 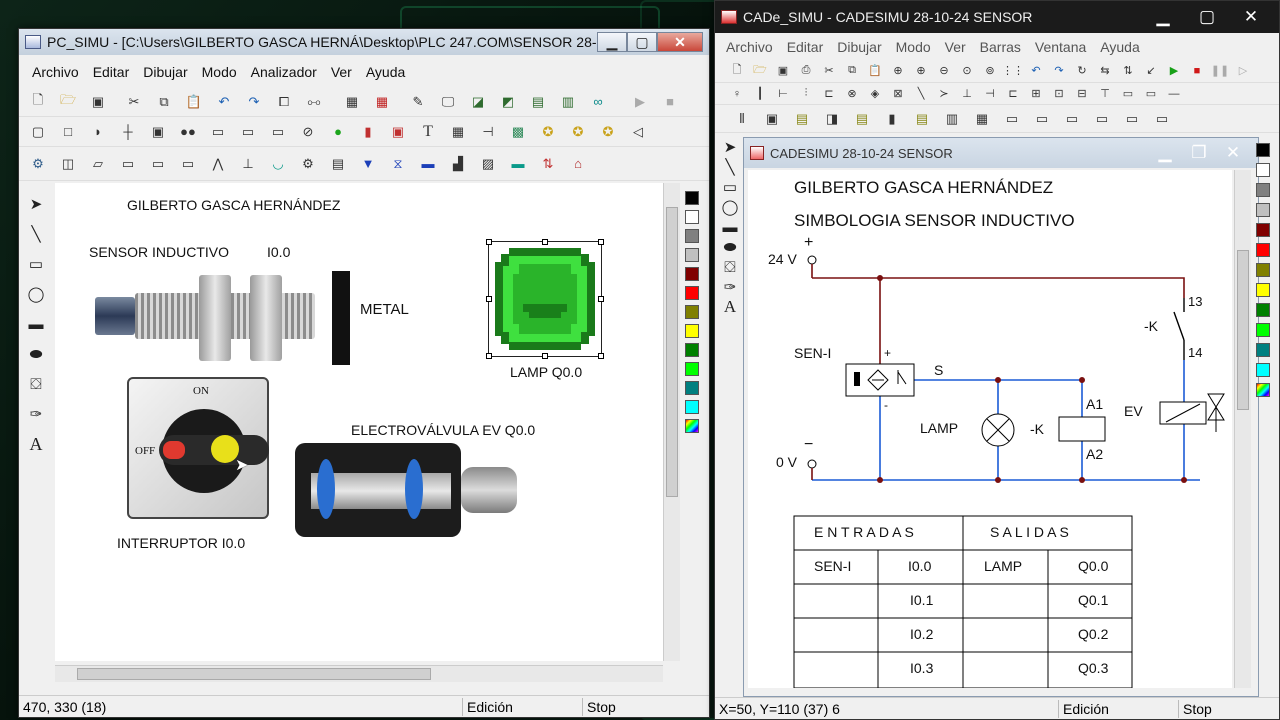 I want to click on cade-text-icon: A, so click(x=730, y=307).